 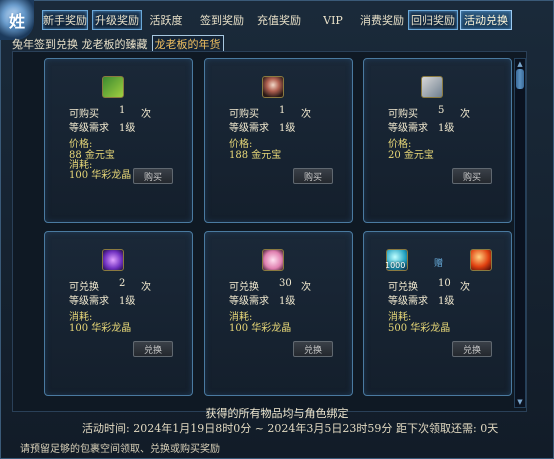 I want to click on reward-card: 可购买 1 次等级需求 1级 价格: 88 金元宝 消耗: 100 华彩龙晶 购买, so click(x=118, y=140).